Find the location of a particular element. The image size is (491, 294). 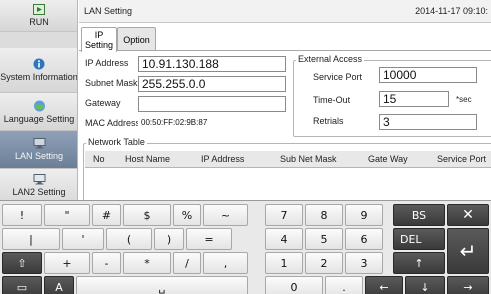

key-comma: , is located at coordinates (225, 263).